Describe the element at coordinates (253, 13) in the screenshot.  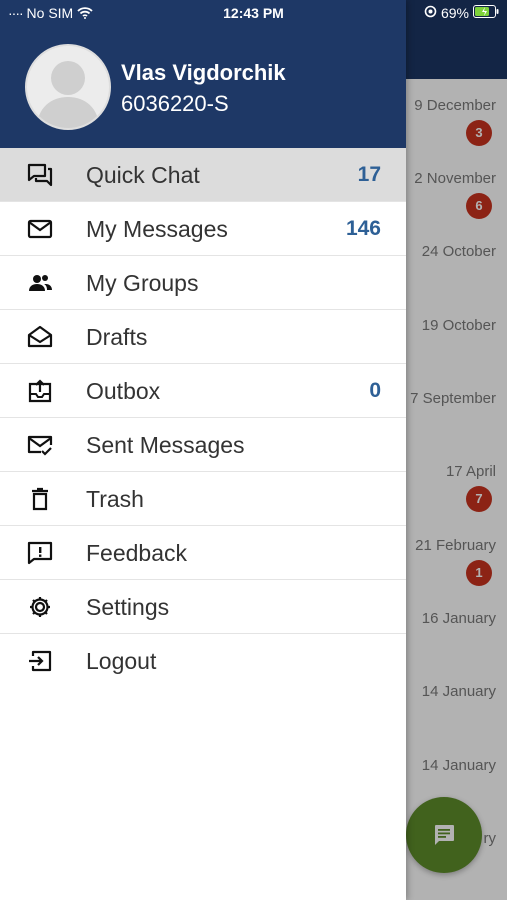
I see `status-bar: ···· No SIM 12:43 PM 69%` at that location.